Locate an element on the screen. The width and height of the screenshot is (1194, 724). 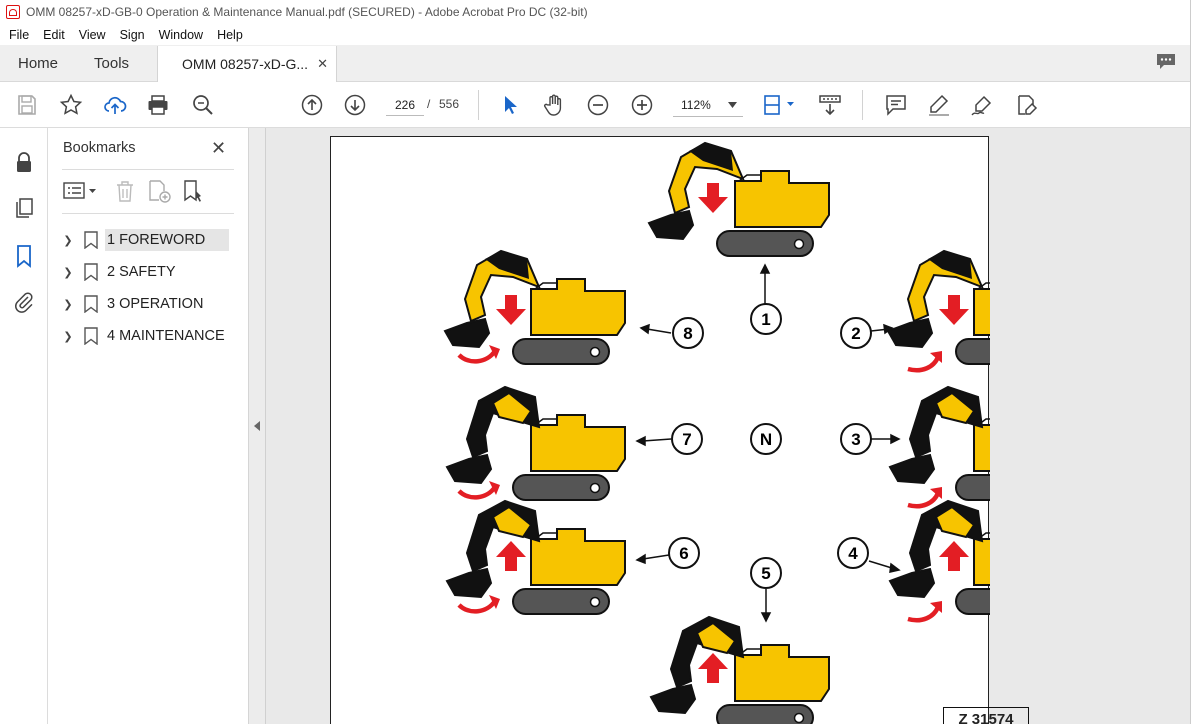
menu-window: Window is located at coordinates (181, 35).